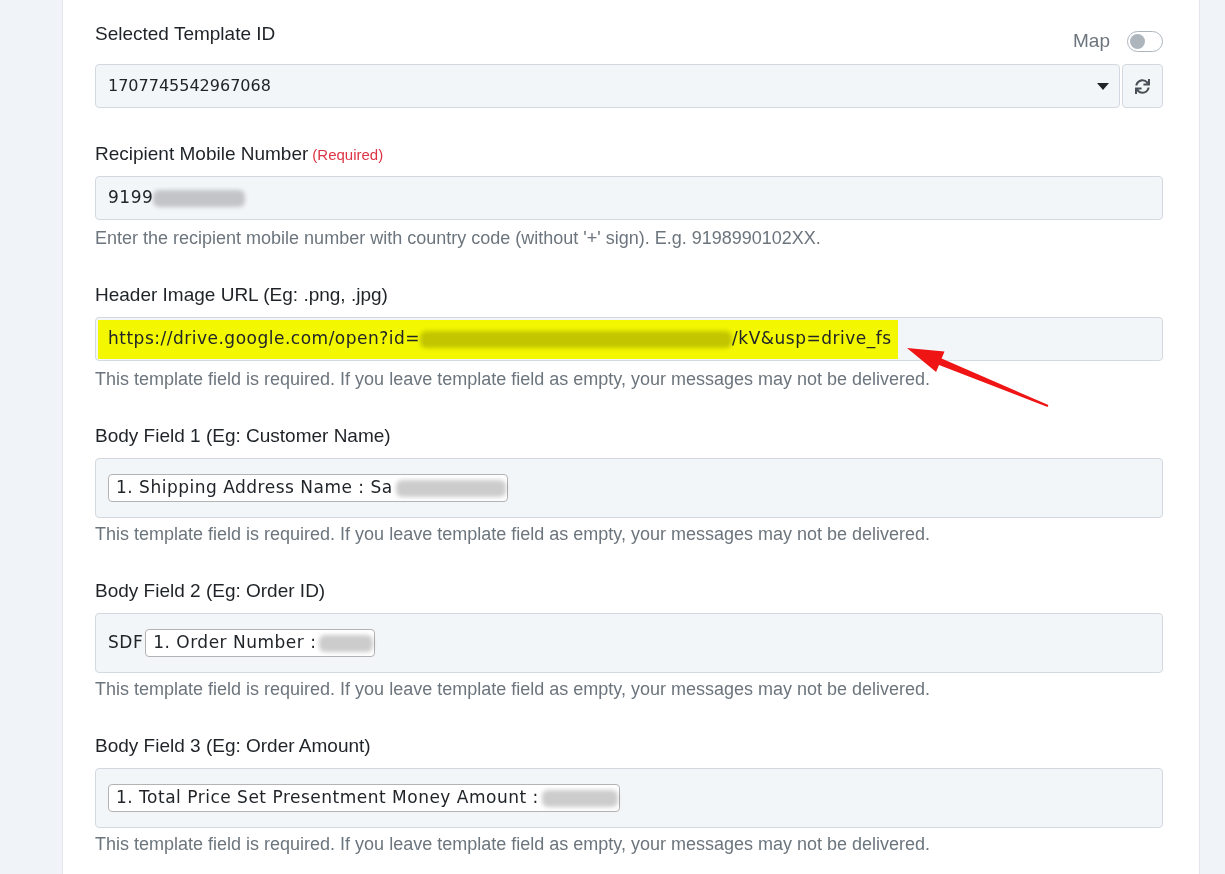 The width and height of the screenshot is (1225, 874). Describe the element at coordinates (1103, 86) in the screenshot. I see `caret-icon` at that location.